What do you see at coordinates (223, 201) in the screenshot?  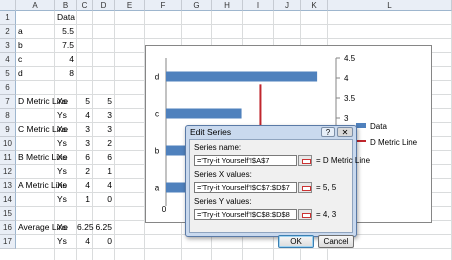 I see `series-y-label: Series Y values:` at bounding box center [223, 201].